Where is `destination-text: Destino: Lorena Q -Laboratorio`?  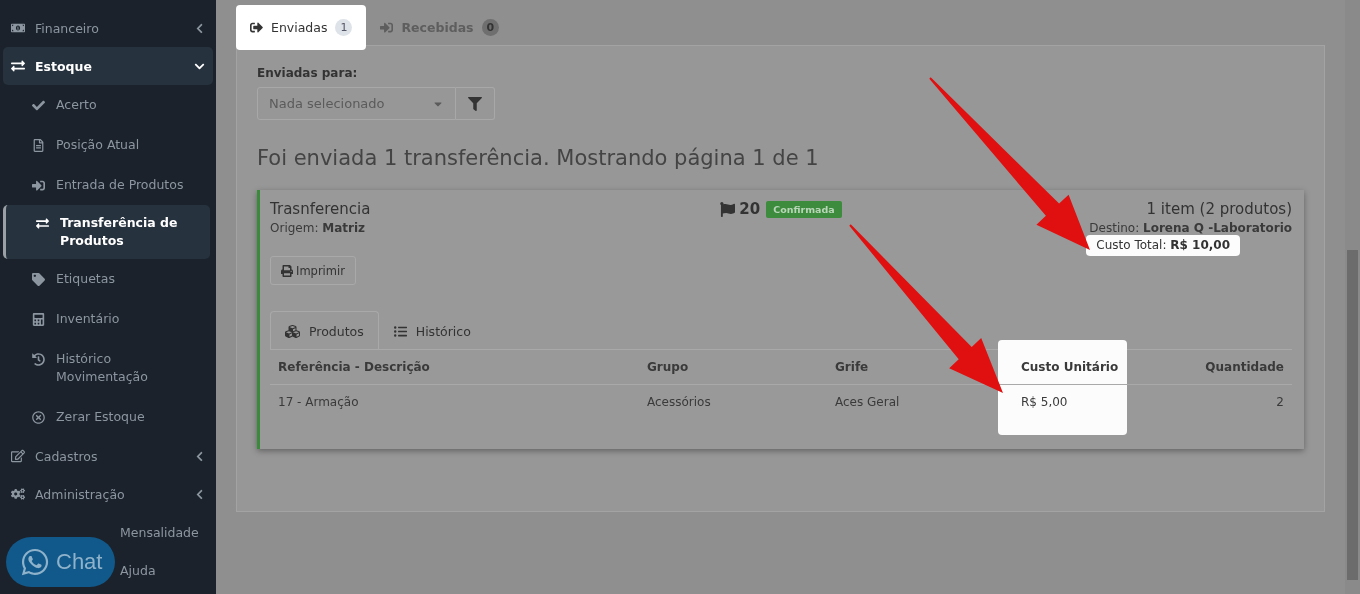
destination-text: Destino: Lorena Q -Laboratorio is located at coordinates (1190, 228).